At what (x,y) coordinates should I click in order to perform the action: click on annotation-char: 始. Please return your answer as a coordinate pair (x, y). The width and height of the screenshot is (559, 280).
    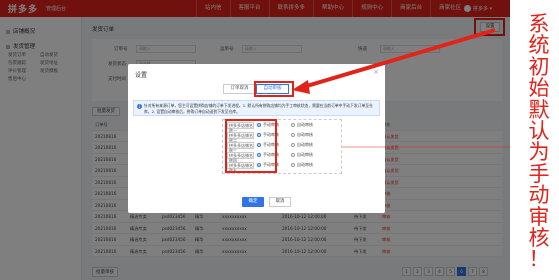
    Looking at the image, I should click on (539, 88).